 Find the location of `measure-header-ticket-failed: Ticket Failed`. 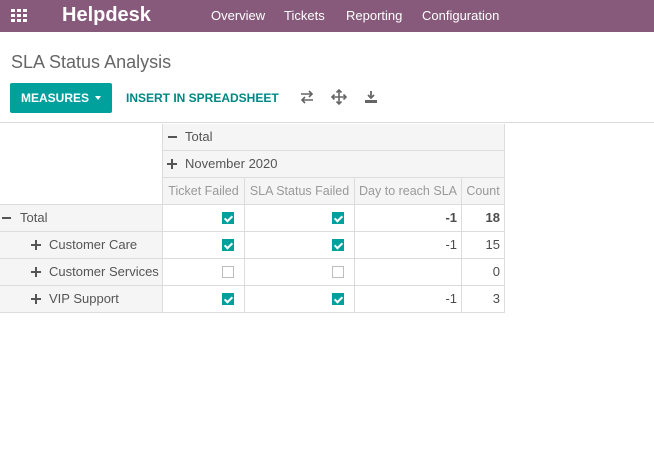

measure-header-ticket-failed: Ticket Failed is located at coordinates (204, 191).